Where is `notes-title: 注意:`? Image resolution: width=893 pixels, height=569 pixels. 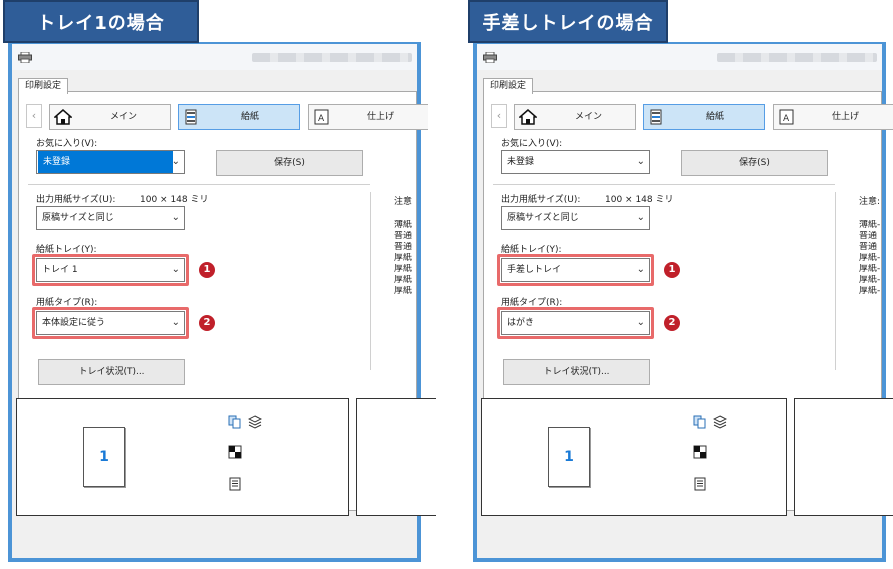
notes-title: 注意: is located at coordinates (870, 202).